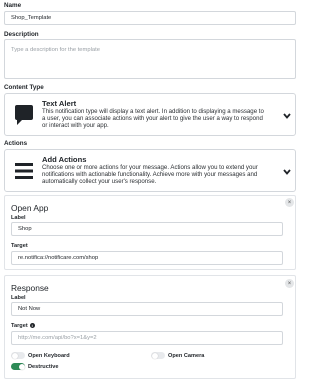 The image size is (320, 381). What do you see at coordinates (13, 5) in the screenshot?
I see `name-label: Name` at bounding box center [13, 5].